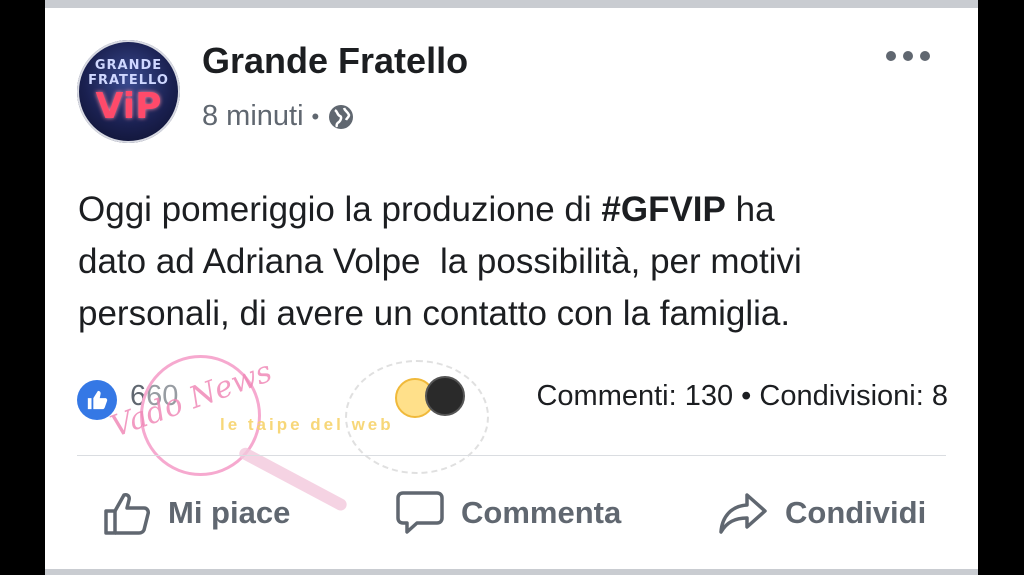 The height and width of the screenshot is (575, 1024). Describe the element at coordinates (742, 396) in the screenshot. I see `comments-shares-count: Commenti: 130 • Condivisioni: 8` at that location.